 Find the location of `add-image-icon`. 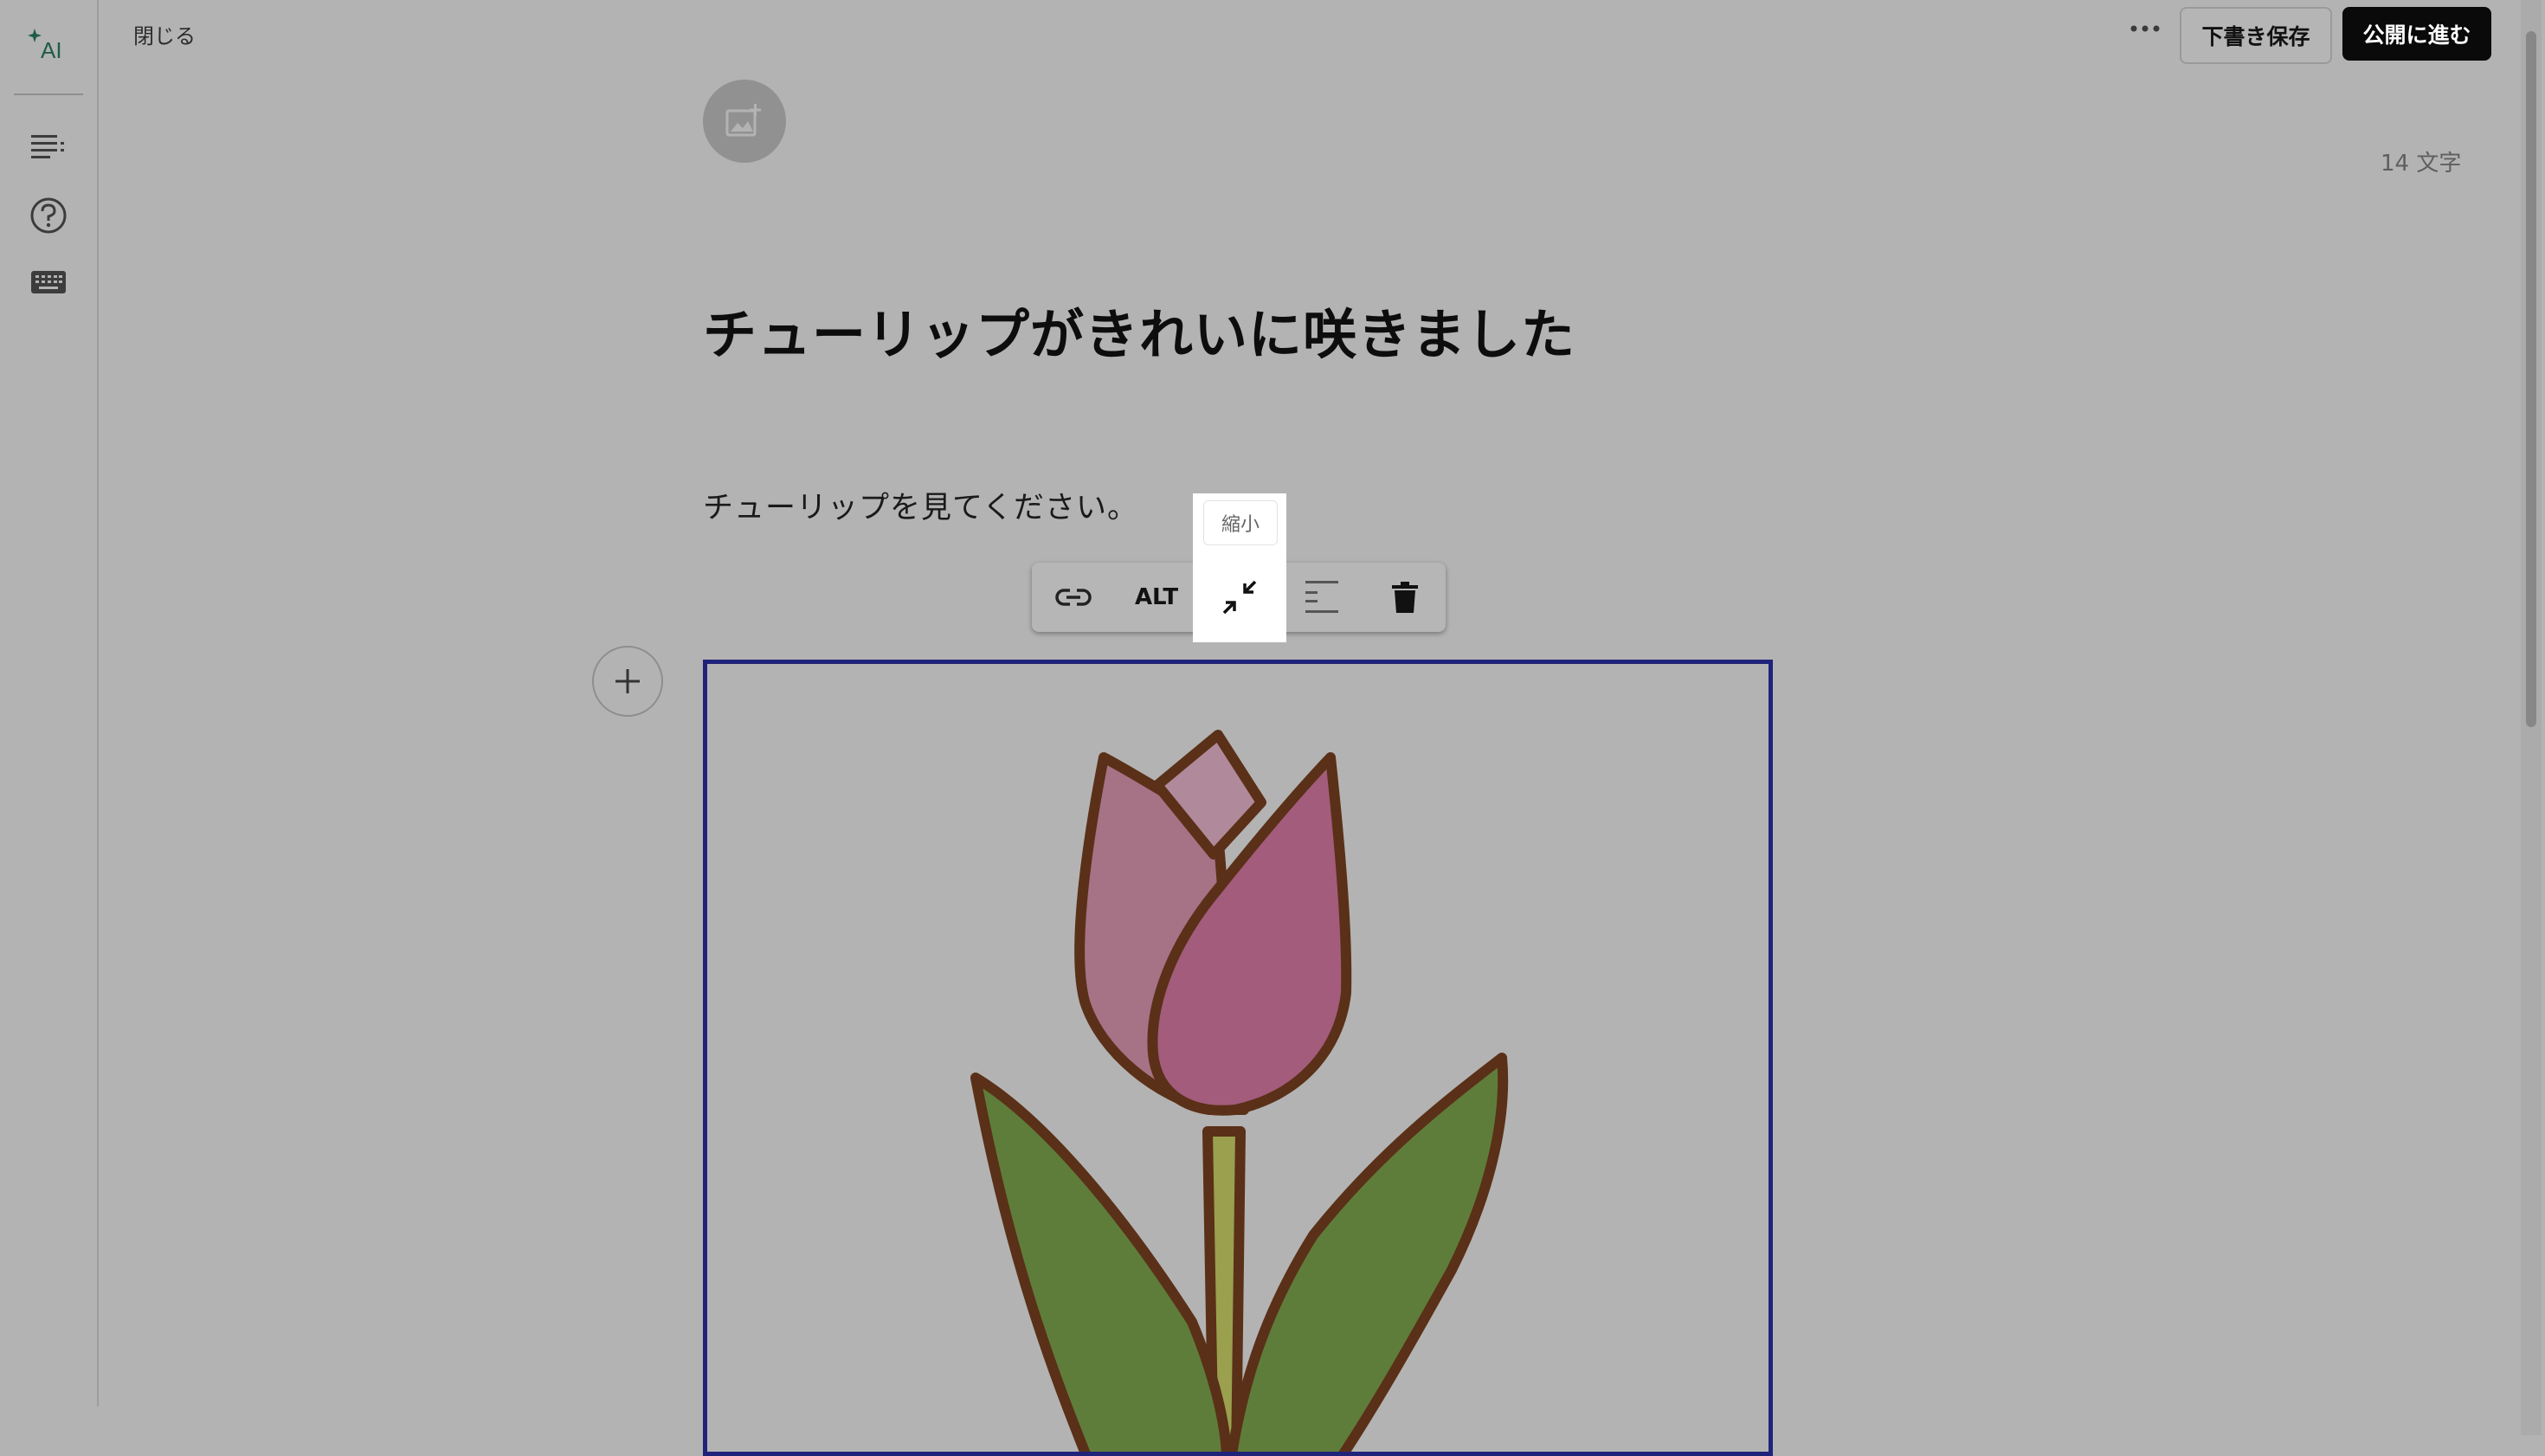

add-image-icon is located at coordinates (743, 120).